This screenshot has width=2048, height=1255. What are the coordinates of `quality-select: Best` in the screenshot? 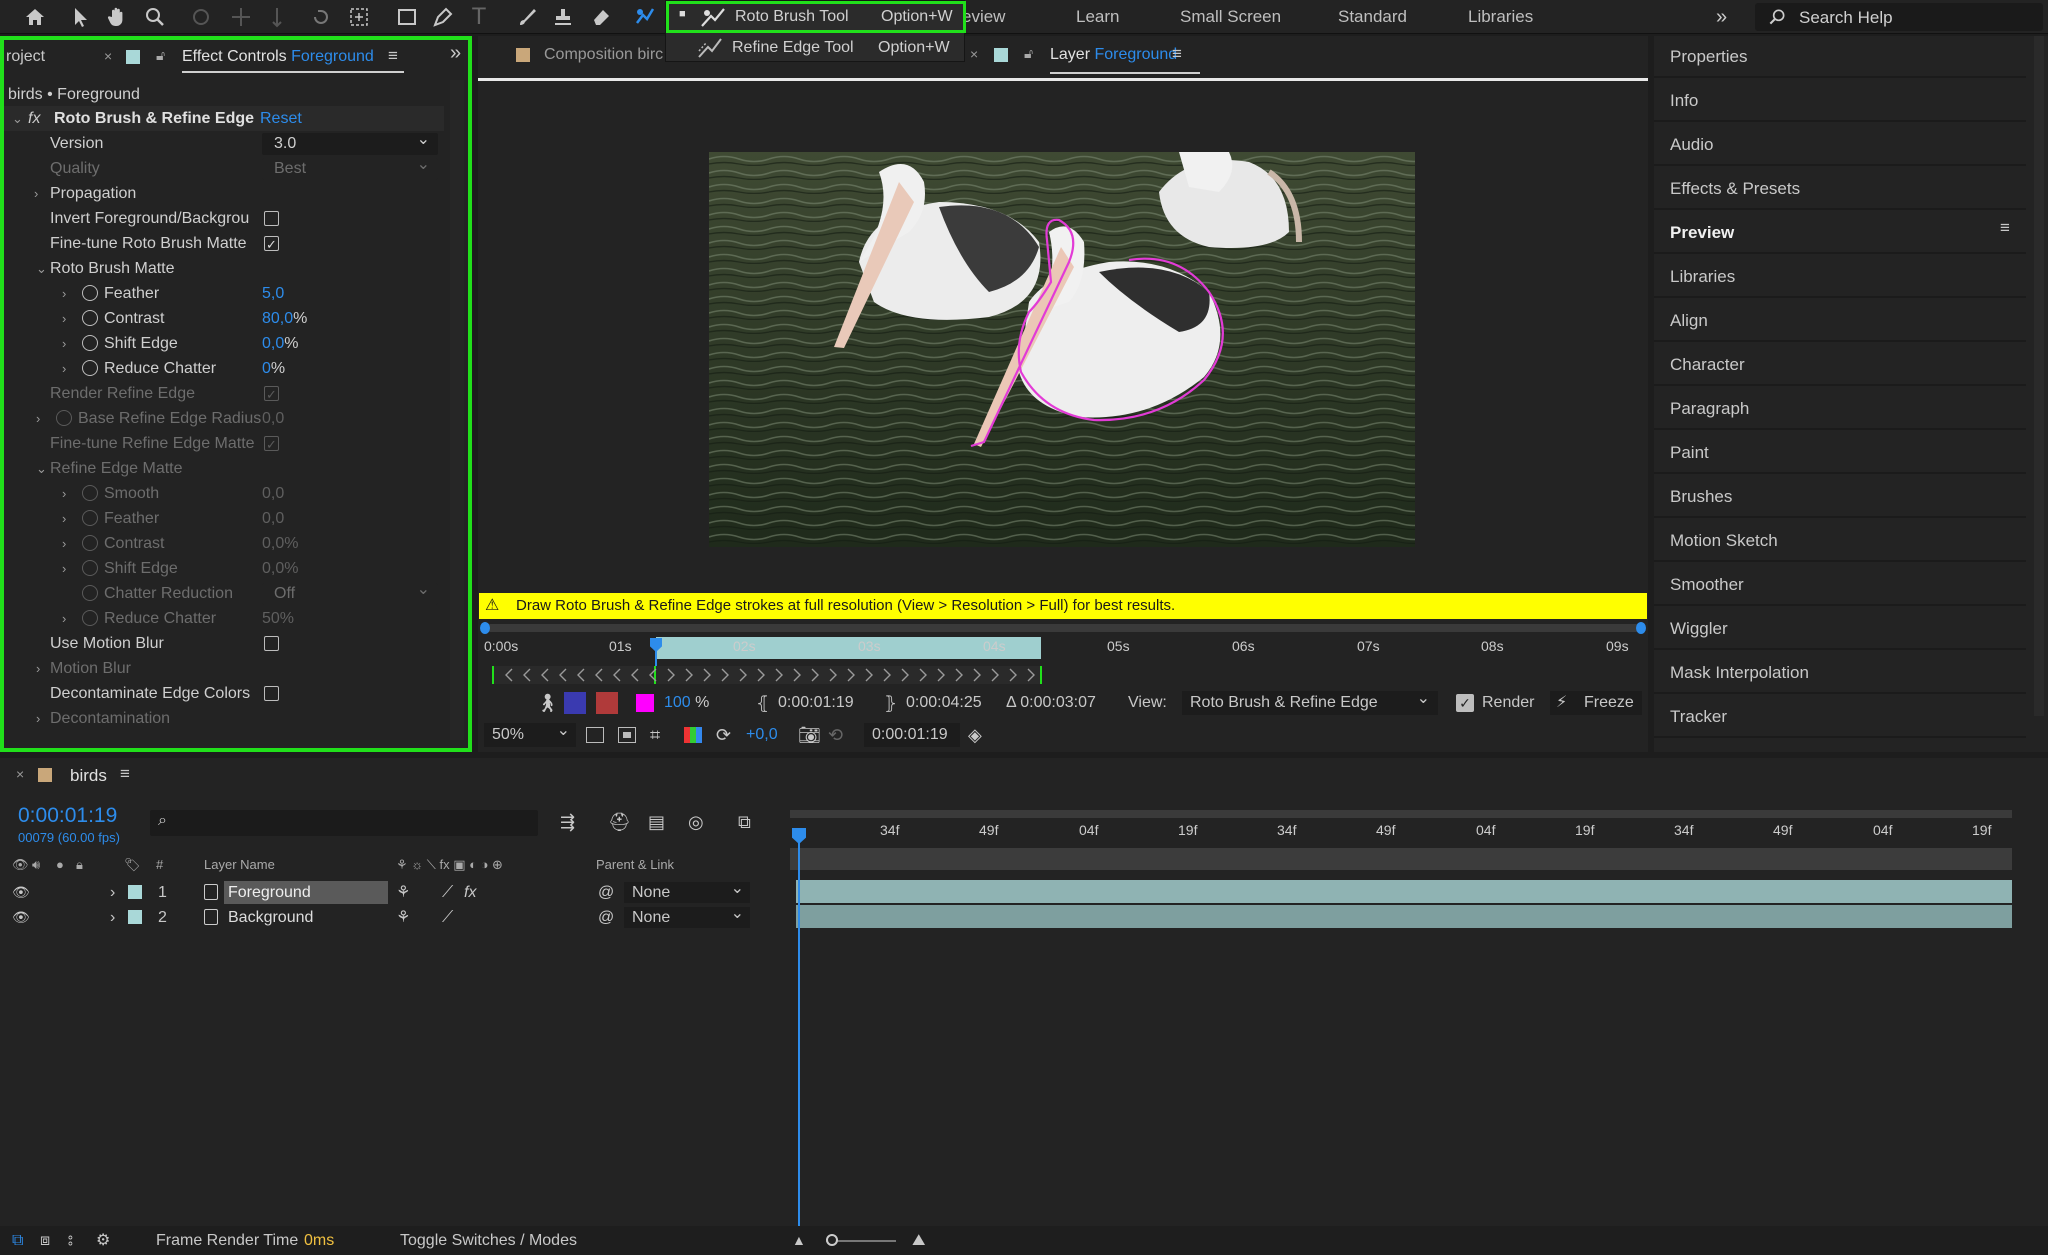 It's located at (350, 167).